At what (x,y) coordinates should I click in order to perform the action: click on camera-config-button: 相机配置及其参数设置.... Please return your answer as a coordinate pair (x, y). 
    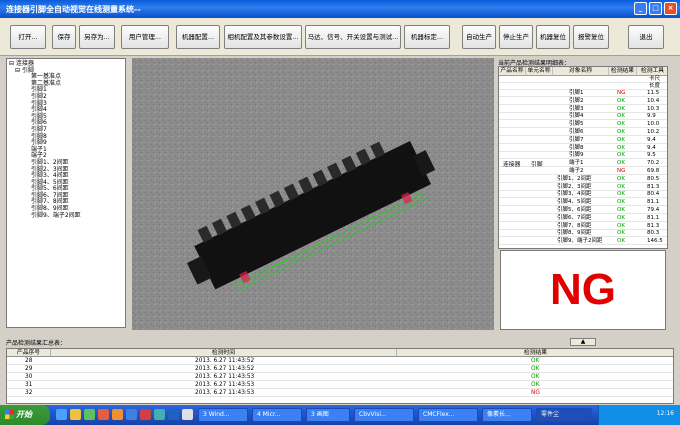
    Looking at the image, I should click on (263, 37).